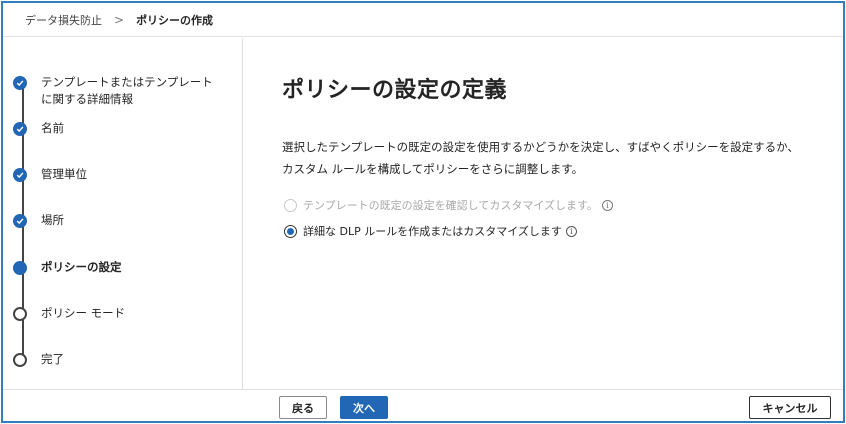  What do you see at coordinates (20, 268) in the screenshot?
I see `current-step-dot-icon` at bounding box center [20, 268].